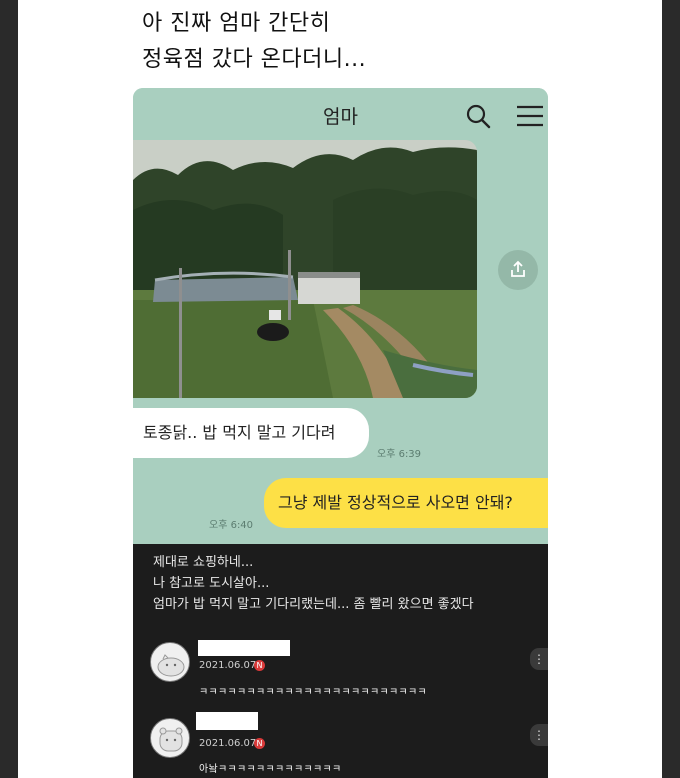 This screenshot has height=778, width=680. Describe the element at coordinates (236, 23) in the screenshot. I see `post-title-line1: 아 진짜 엄마 간단히` at that location.